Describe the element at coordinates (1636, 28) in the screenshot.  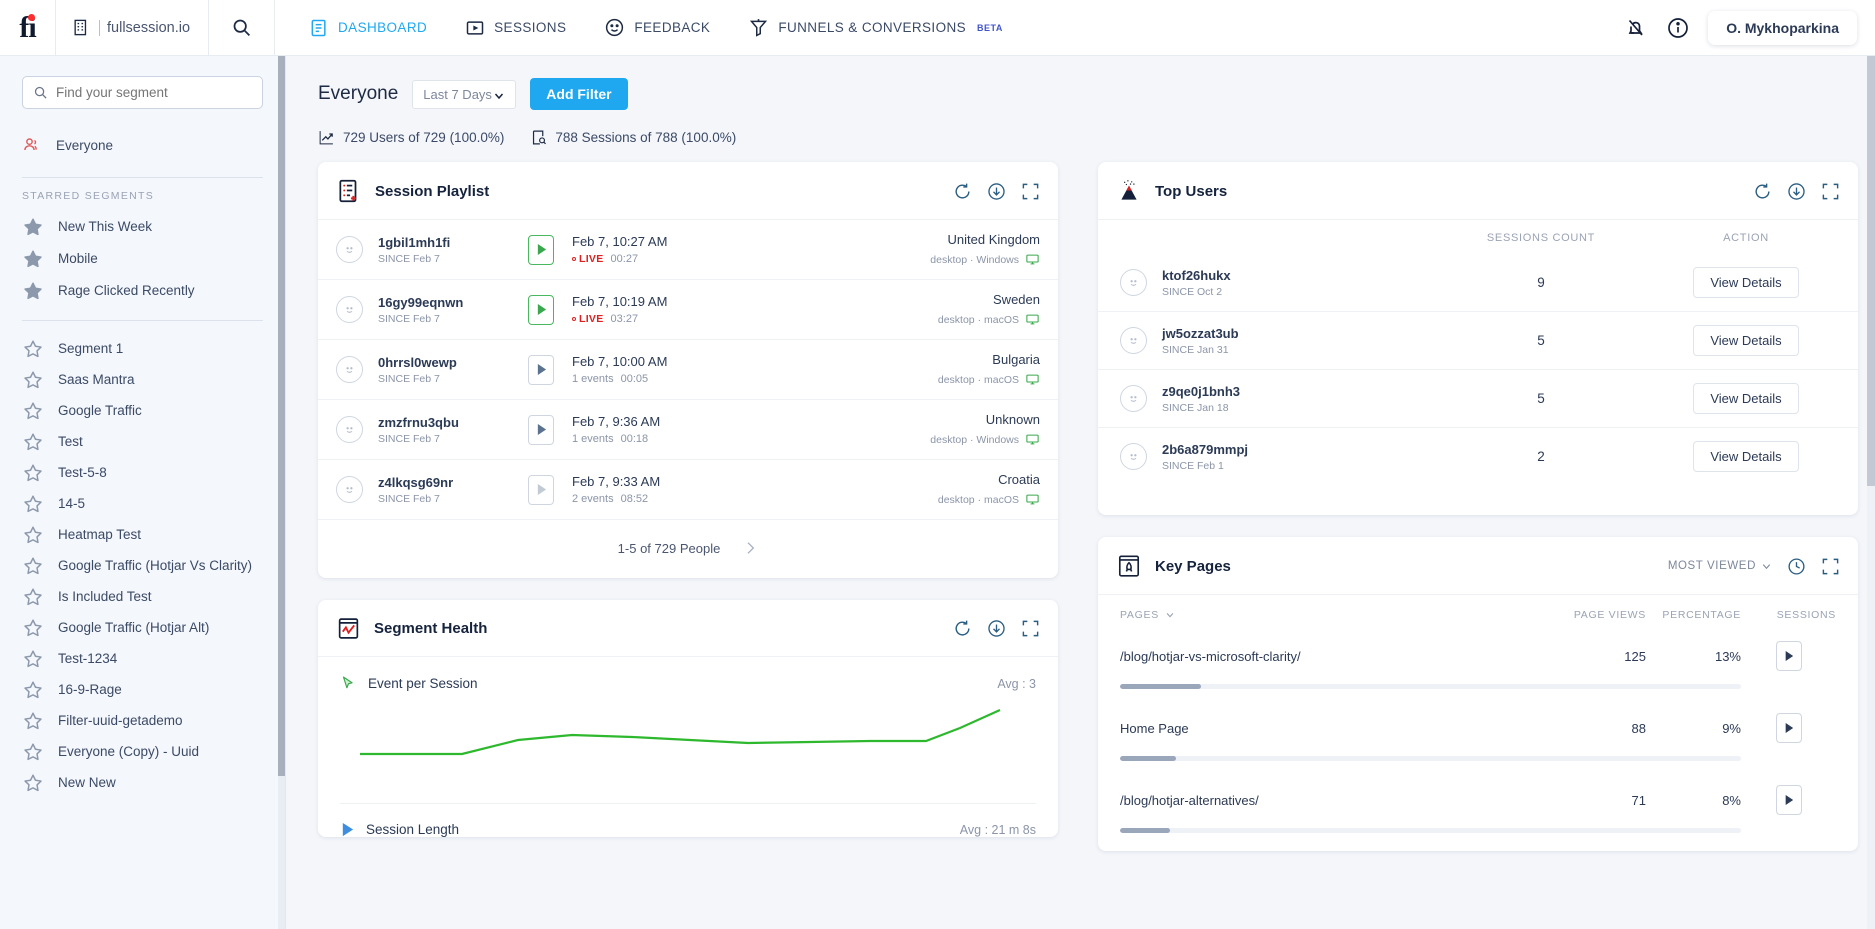
I see `notifications-bell-off-icon` at that location.